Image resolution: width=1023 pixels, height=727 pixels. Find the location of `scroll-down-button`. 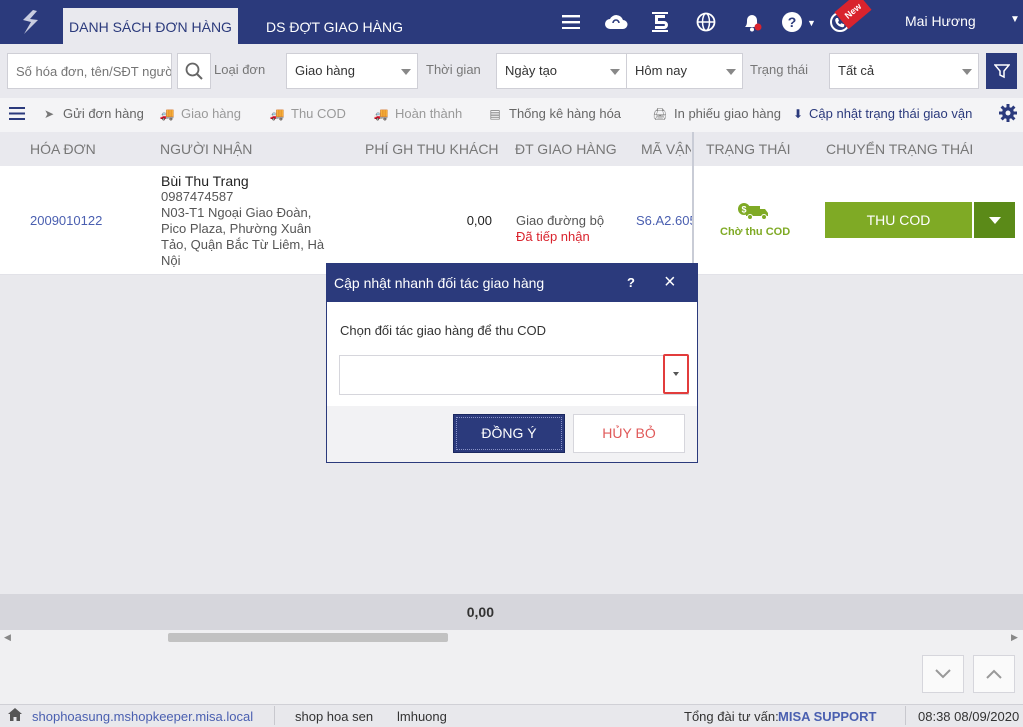

scroll-down-button is located at coordinates (943, 674).